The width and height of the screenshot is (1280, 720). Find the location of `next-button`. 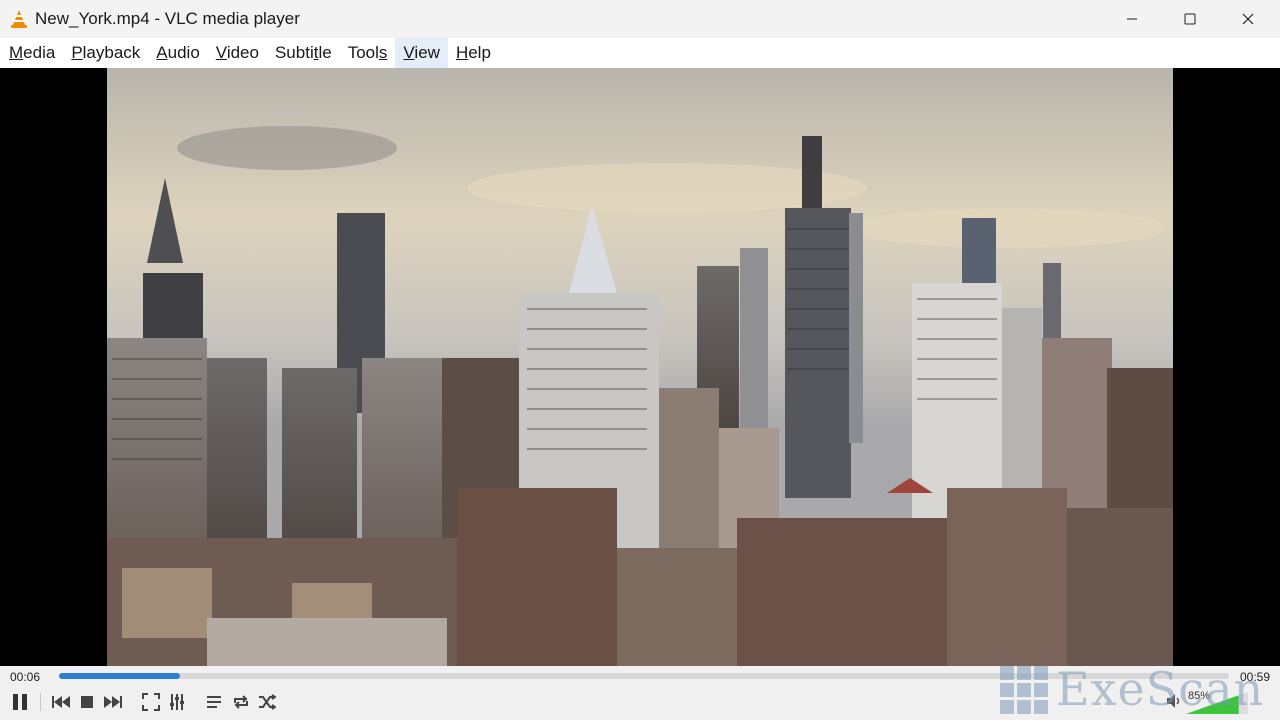

next-button is located at coordinates (113, 702).